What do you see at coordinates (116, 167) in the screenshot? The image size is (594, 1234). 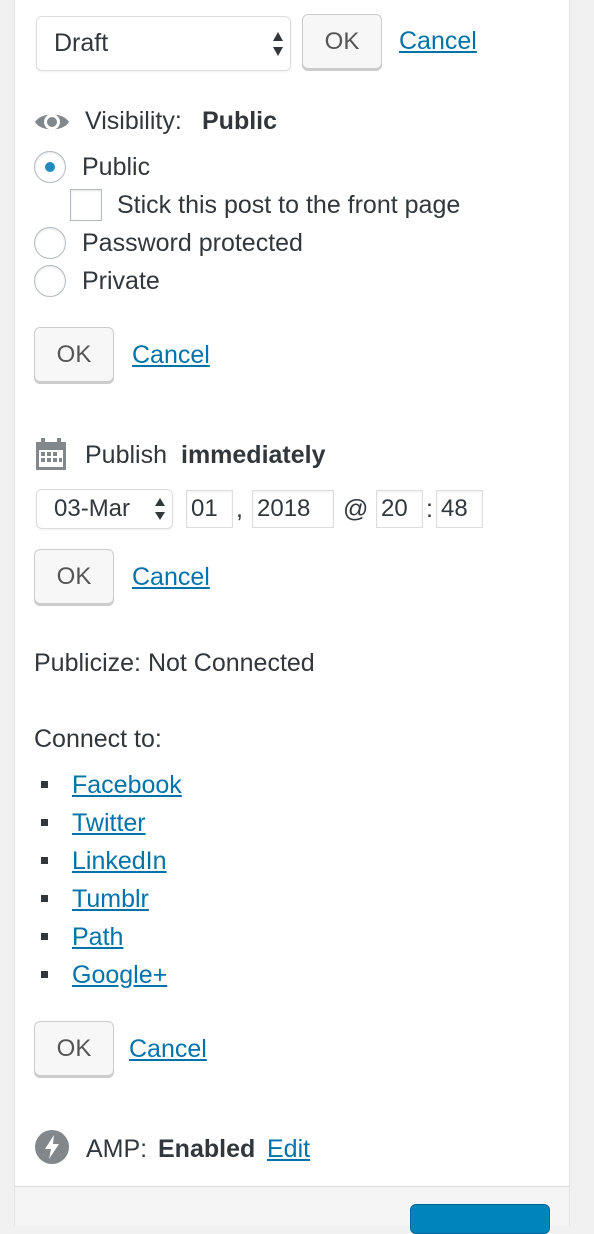 I see `radio-public-label: Public` at bounding box center [116, 167].